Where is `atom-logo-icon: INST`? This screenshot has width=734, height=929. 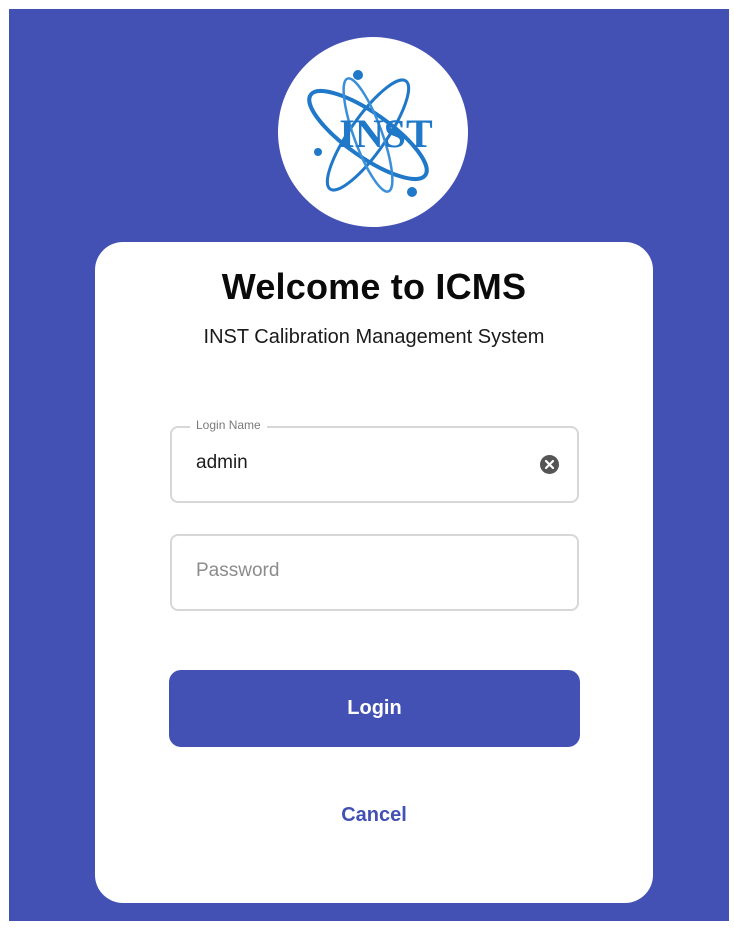 atom-logo-icon: INST is located at coordinates (370, 133).